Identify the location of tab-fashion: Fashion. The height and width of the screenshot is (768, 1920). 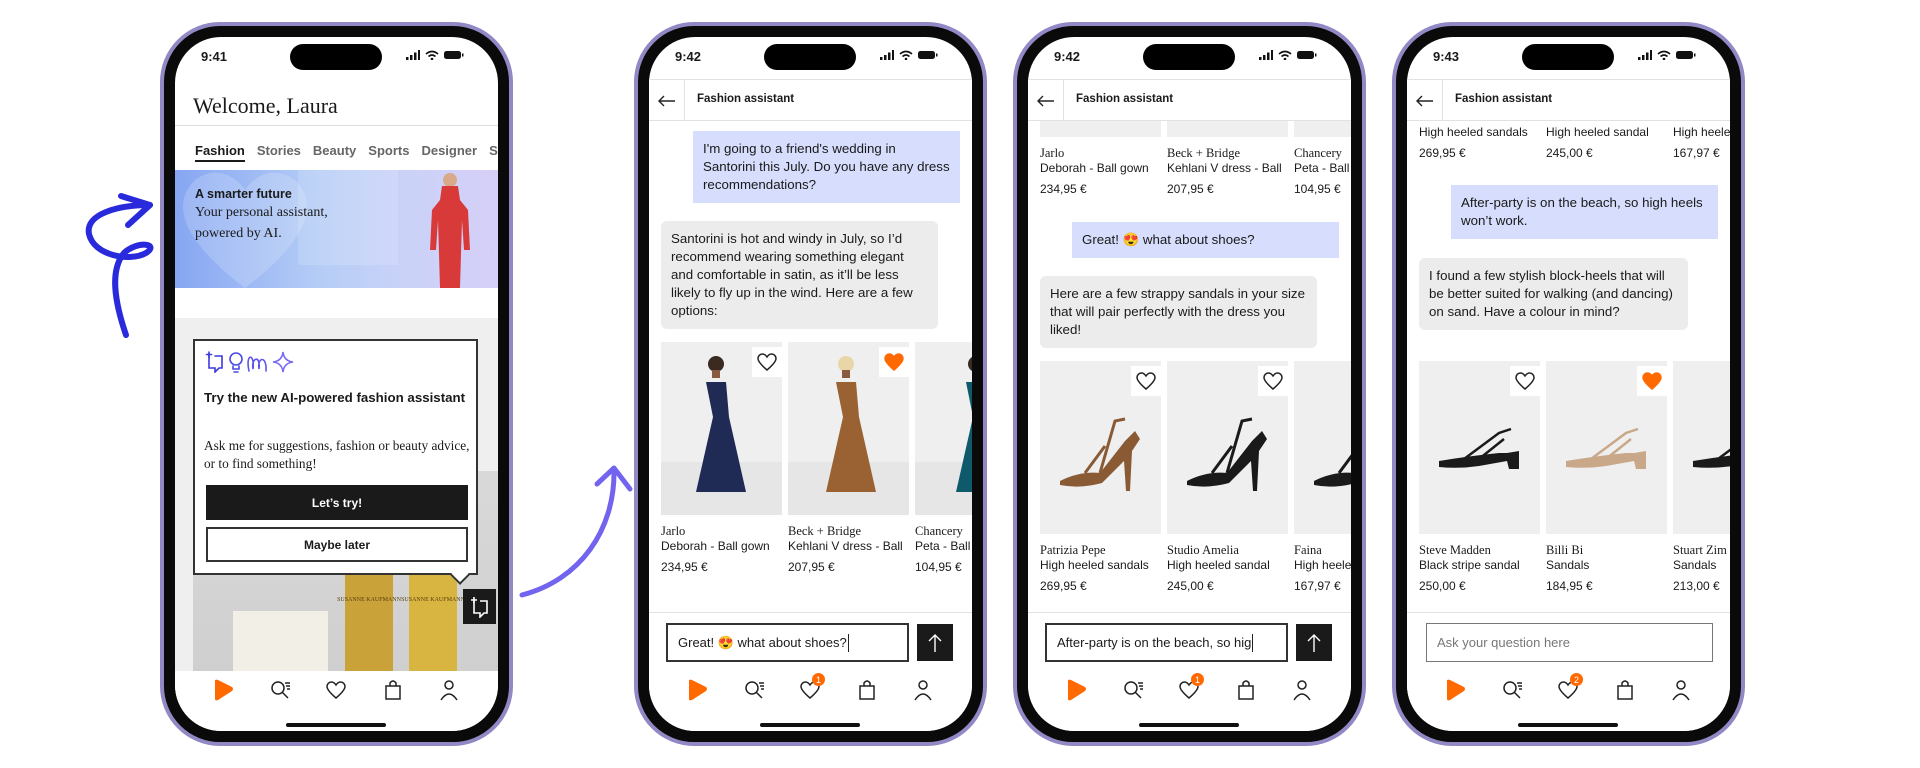
(220, 152).